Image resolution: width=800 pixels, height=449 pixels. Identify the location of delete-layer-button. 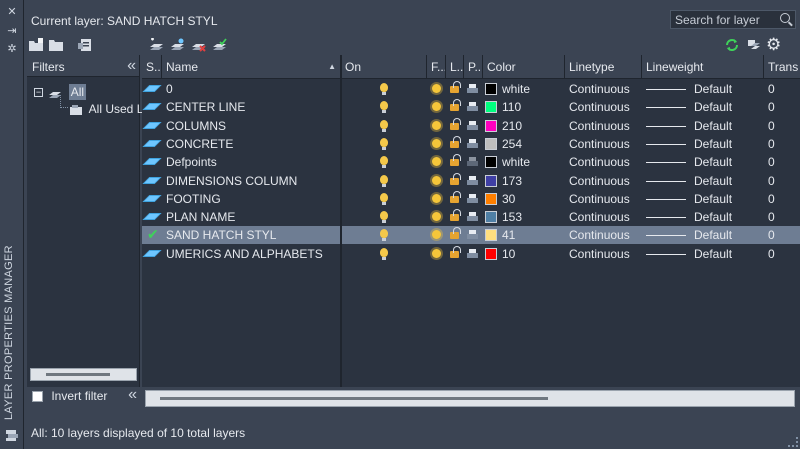
(199, 45).